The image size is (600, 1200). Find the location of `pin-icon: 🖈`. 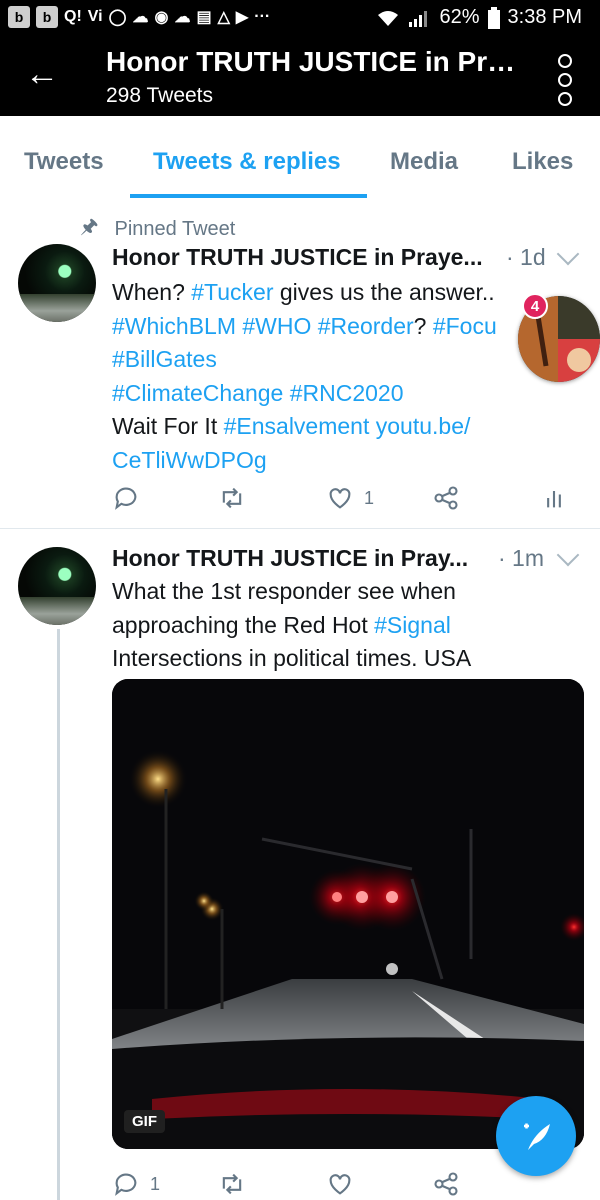

pin-icon: 🖈 is located at coordinates (89, 227).